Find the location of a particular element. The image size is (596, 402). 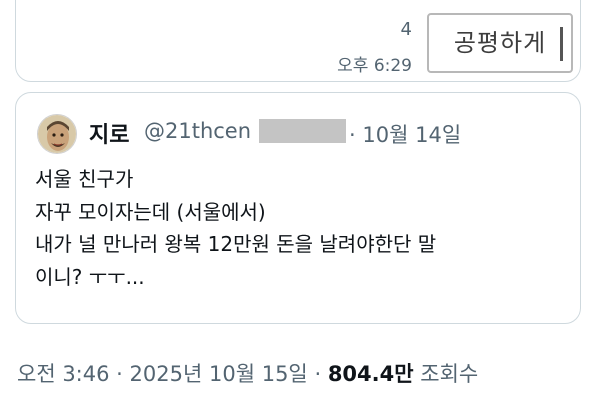

views-label: 조회수 is located at coordinates (449, 374).